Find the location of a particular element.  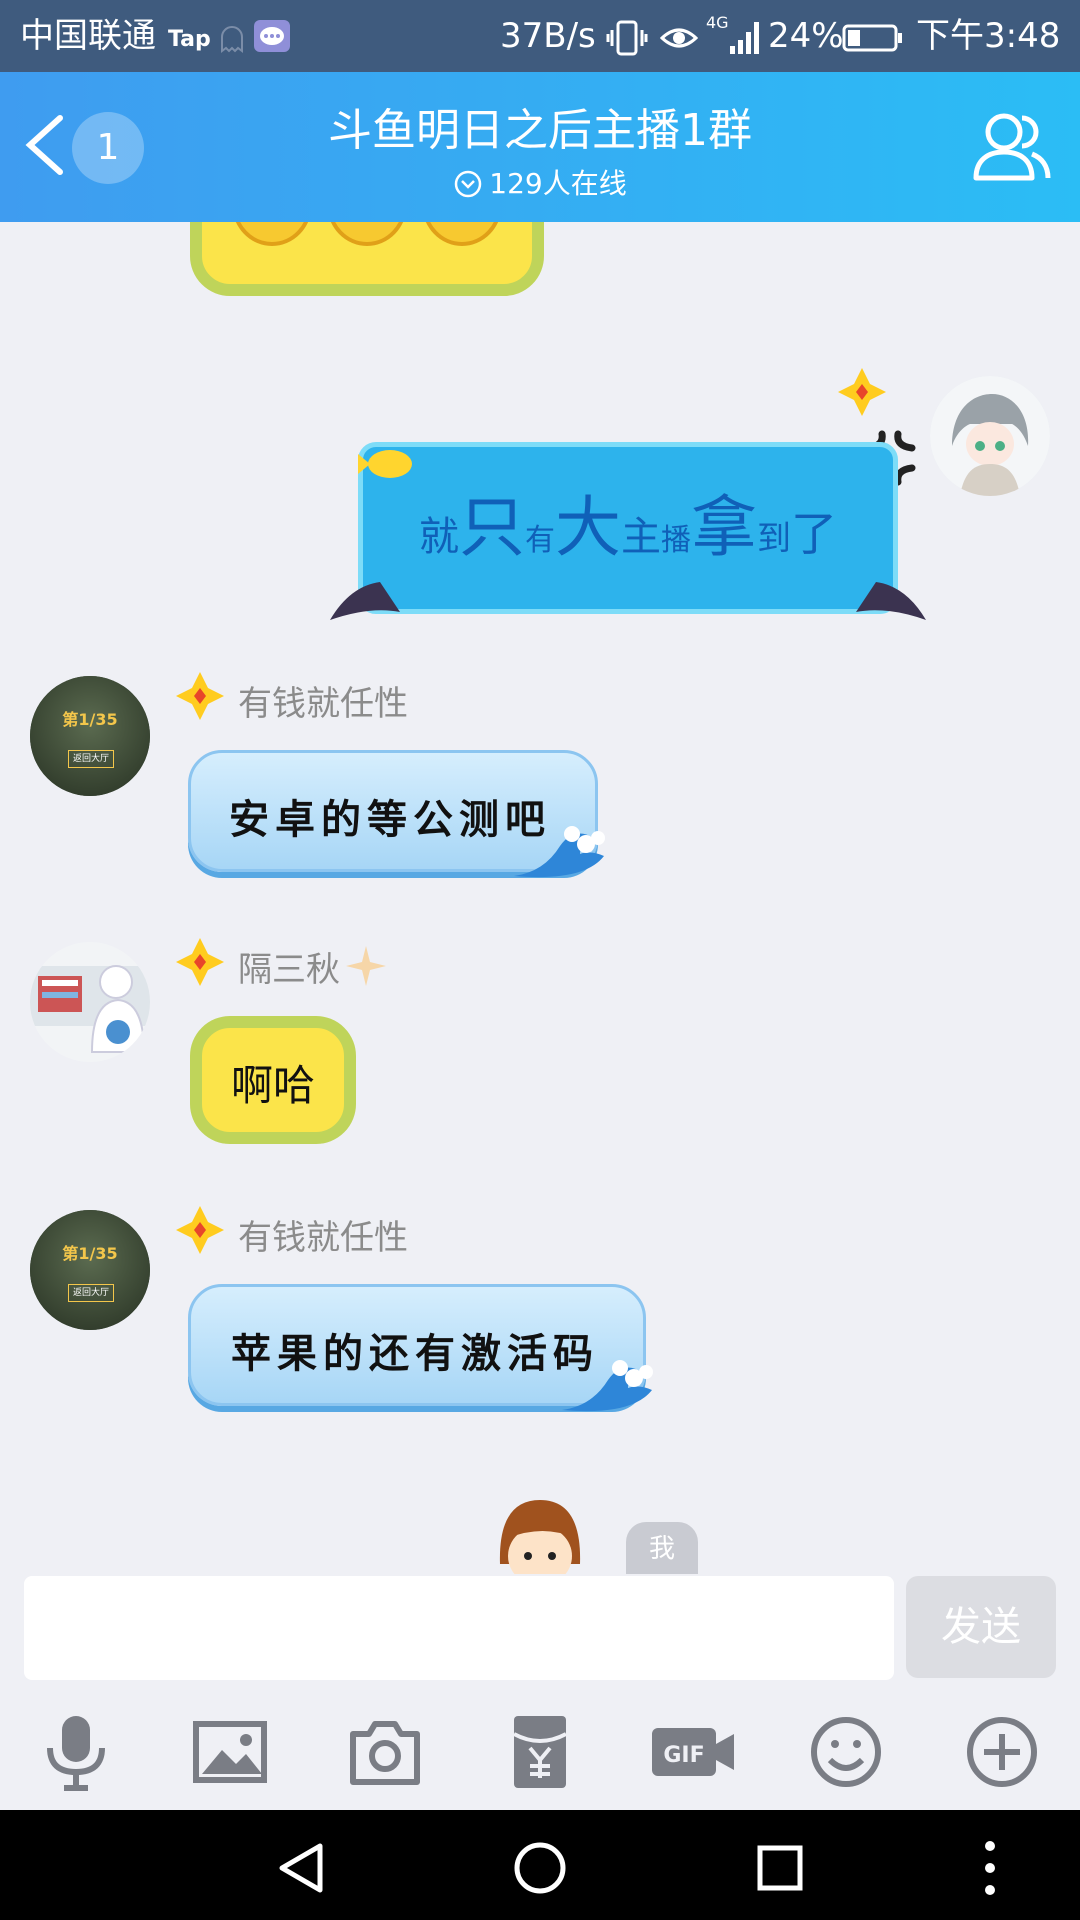

camera-icon is located at coordinates (385, 1752).